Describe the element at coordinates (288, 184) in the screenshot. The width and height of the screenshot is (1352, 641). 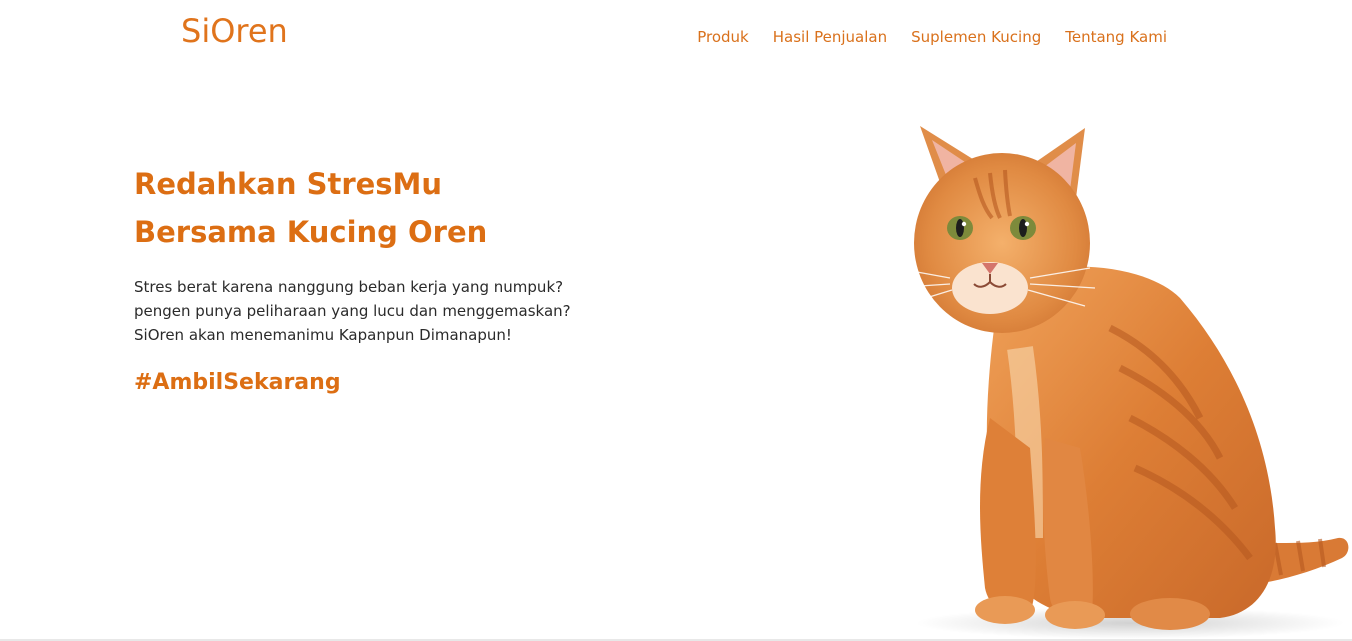
I see `hero-title-line1: Redahkan StresMu` at that location.